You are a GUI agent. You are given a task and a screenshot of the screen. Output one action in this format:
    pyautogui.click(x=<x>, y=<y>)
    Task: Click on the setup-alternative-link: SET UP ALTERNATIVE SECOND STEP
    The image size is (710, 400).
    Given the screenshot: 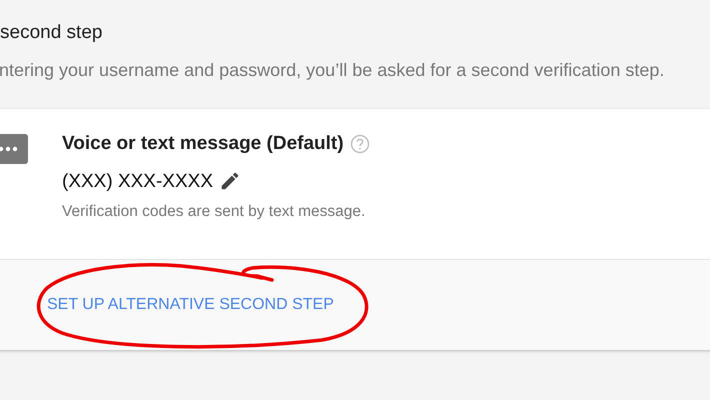 What is the action you would take?
    pyautogui.click(x=190, y=305)
    